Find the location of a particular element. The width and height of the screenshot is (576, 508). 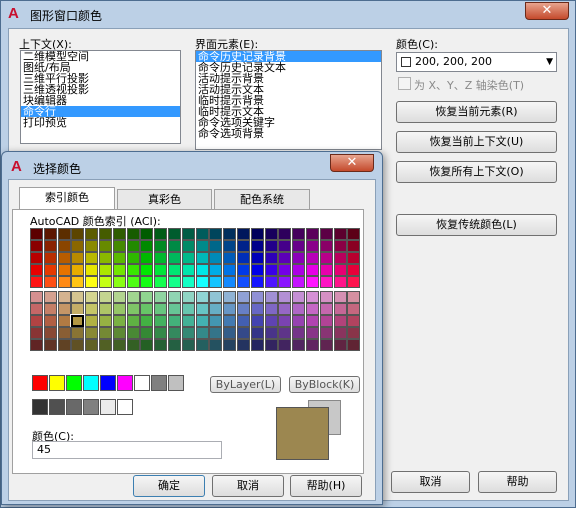

dialog-cancel-button: 取消 is located at coordinates (248, 486).